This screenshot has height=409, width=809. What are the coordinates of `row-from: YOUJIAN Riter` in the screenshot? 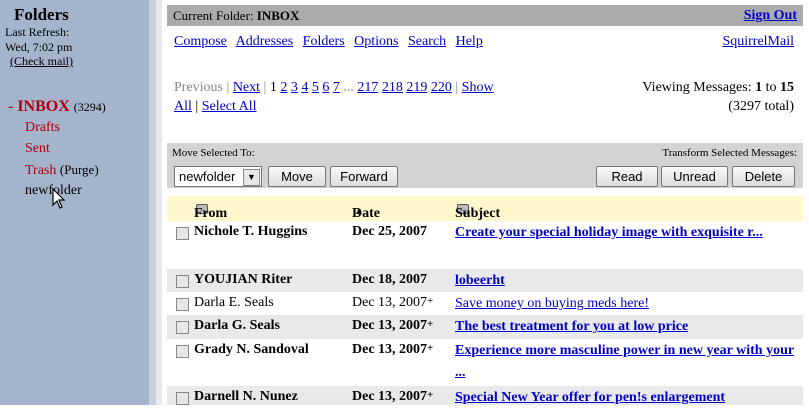 It's located at (243, 279).